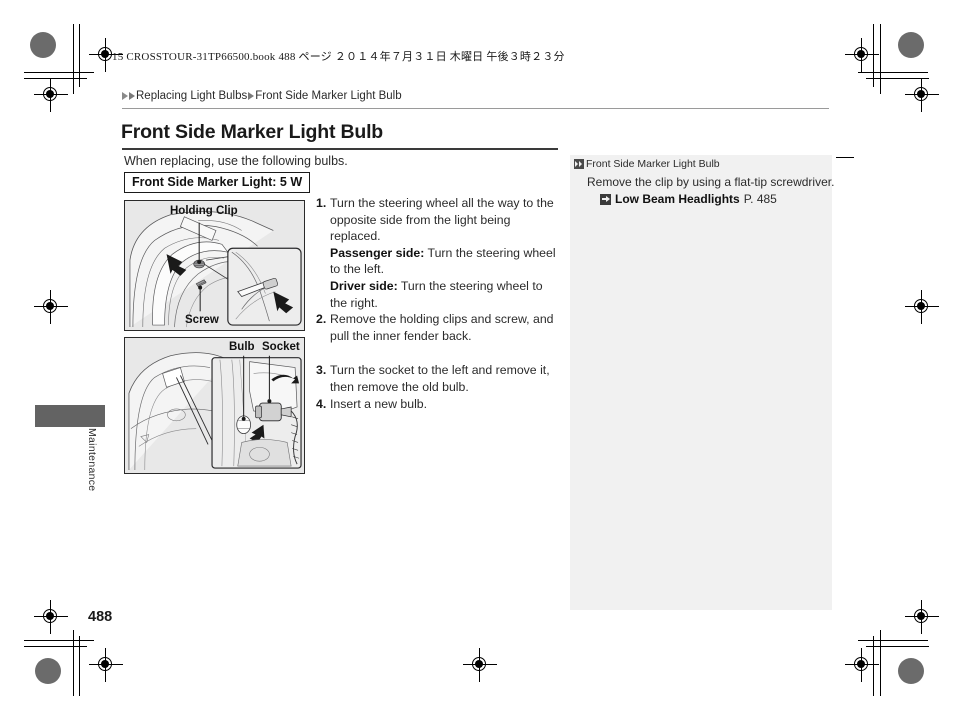 This screenshot has height=718, width=954. What do you see at coordinates (55, 646) in the screenshot?
I see `crop-line-bottom-left-b` at bounding box center [55, 646].